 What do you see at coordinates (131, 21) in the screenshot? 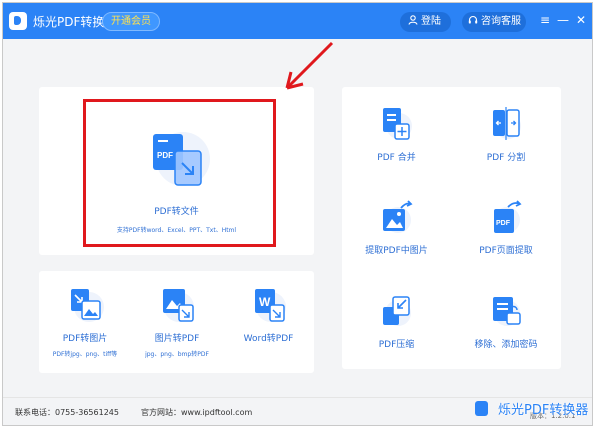
I see `vip-button: 开通会员` at bounding box center [131, 21].